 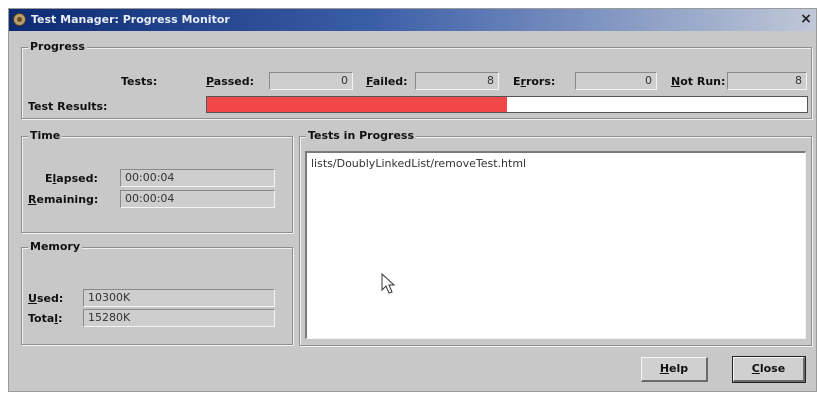 What do you see at coordinates (457, 81) in the screenshot?
I see `failed-count-field: 8` at bounding box center [457, 81].